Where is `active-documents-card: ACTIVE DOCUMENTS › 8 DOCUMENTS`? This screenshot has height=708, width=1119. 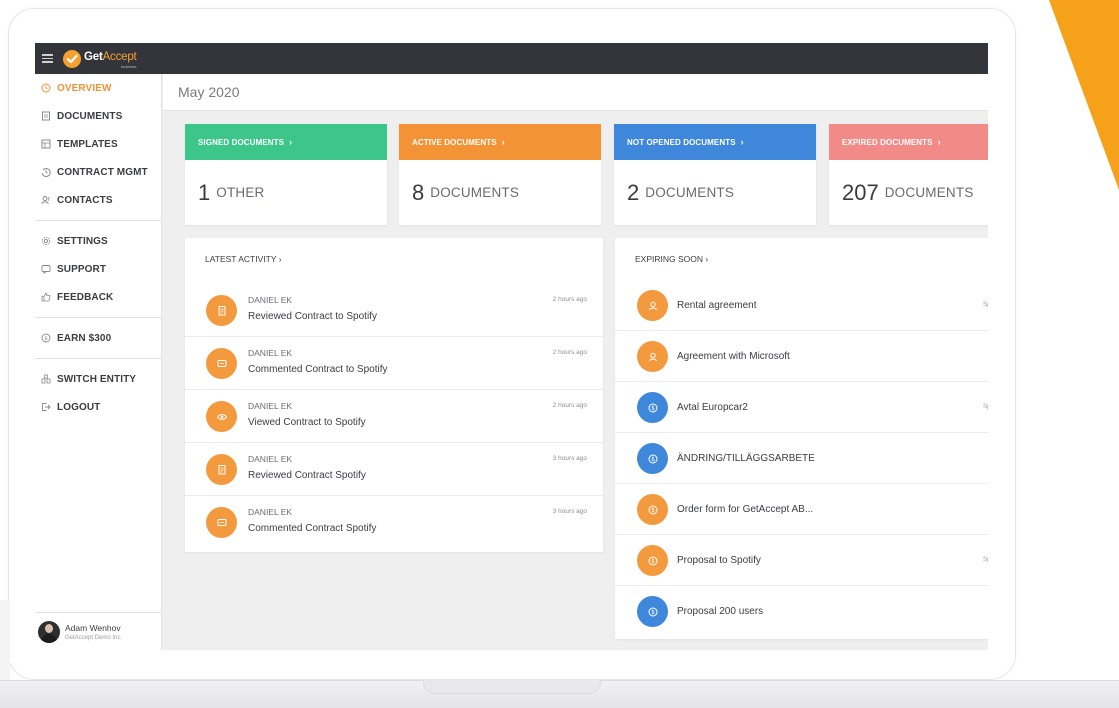 active-documents-card: ACTIVE DOCUMENTS › 8 DOCUMENTS is located at coordinates (500, 174).